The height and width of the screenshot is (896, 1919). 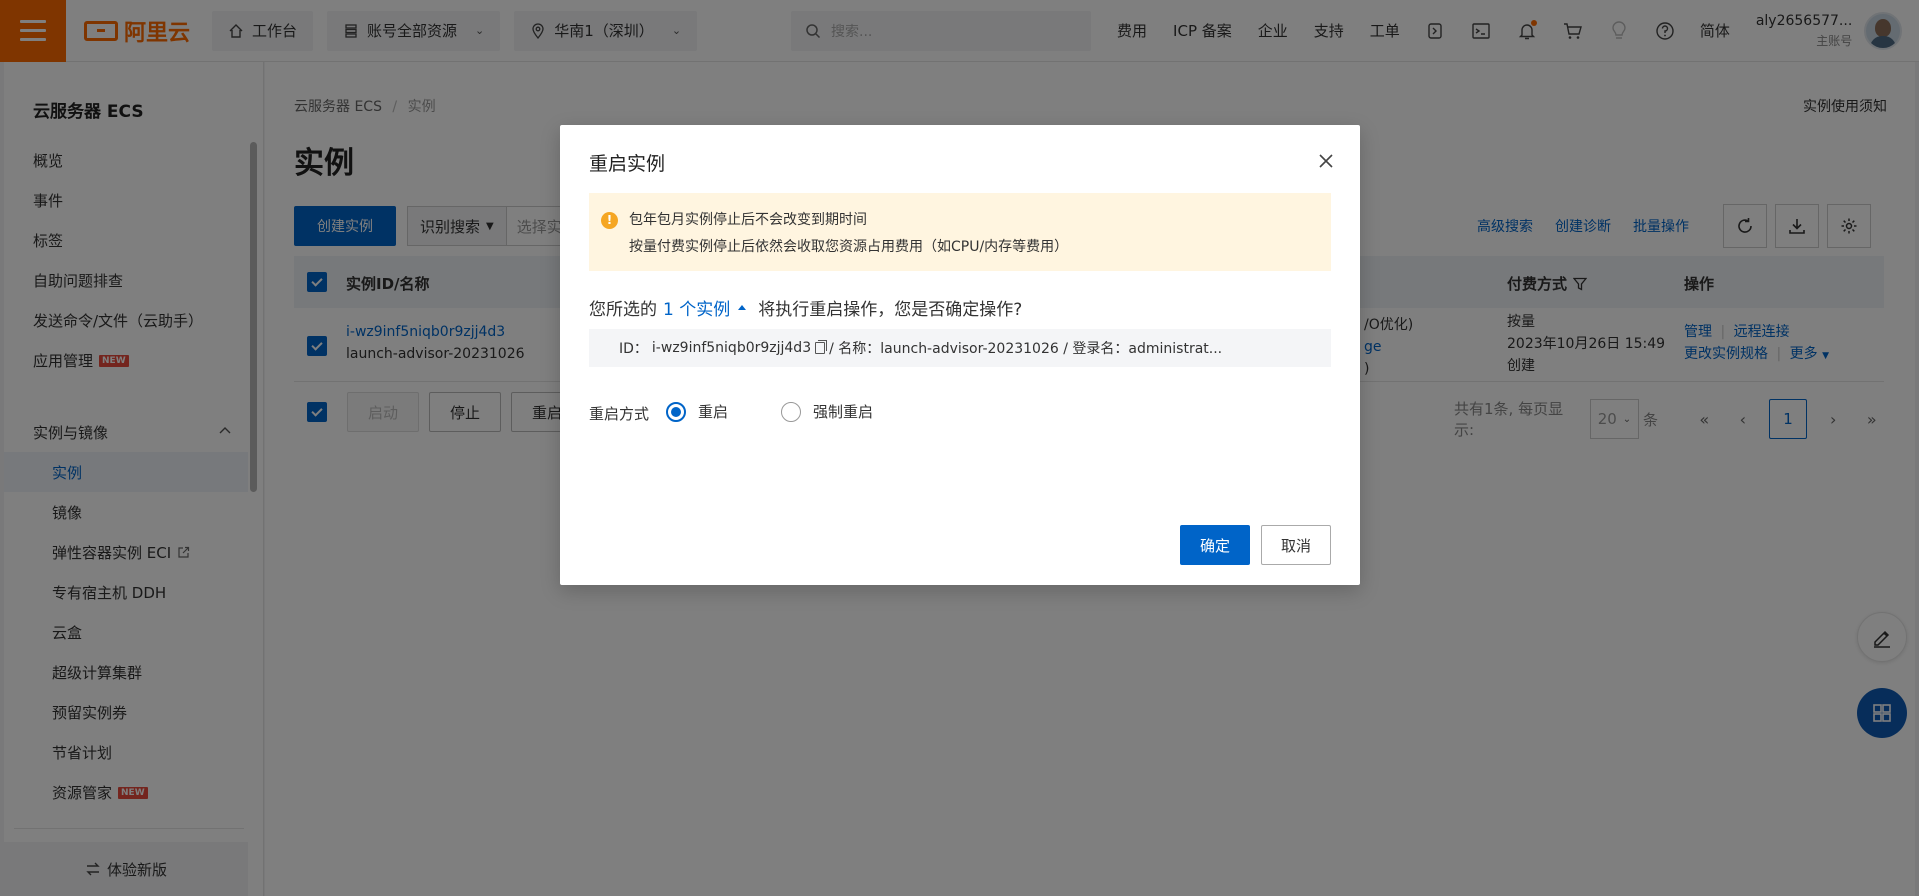 What do you see at coordinates (791, 411) in the screenshot?
I see `radio-unselected-indicator` at bounding box center [791, 411].